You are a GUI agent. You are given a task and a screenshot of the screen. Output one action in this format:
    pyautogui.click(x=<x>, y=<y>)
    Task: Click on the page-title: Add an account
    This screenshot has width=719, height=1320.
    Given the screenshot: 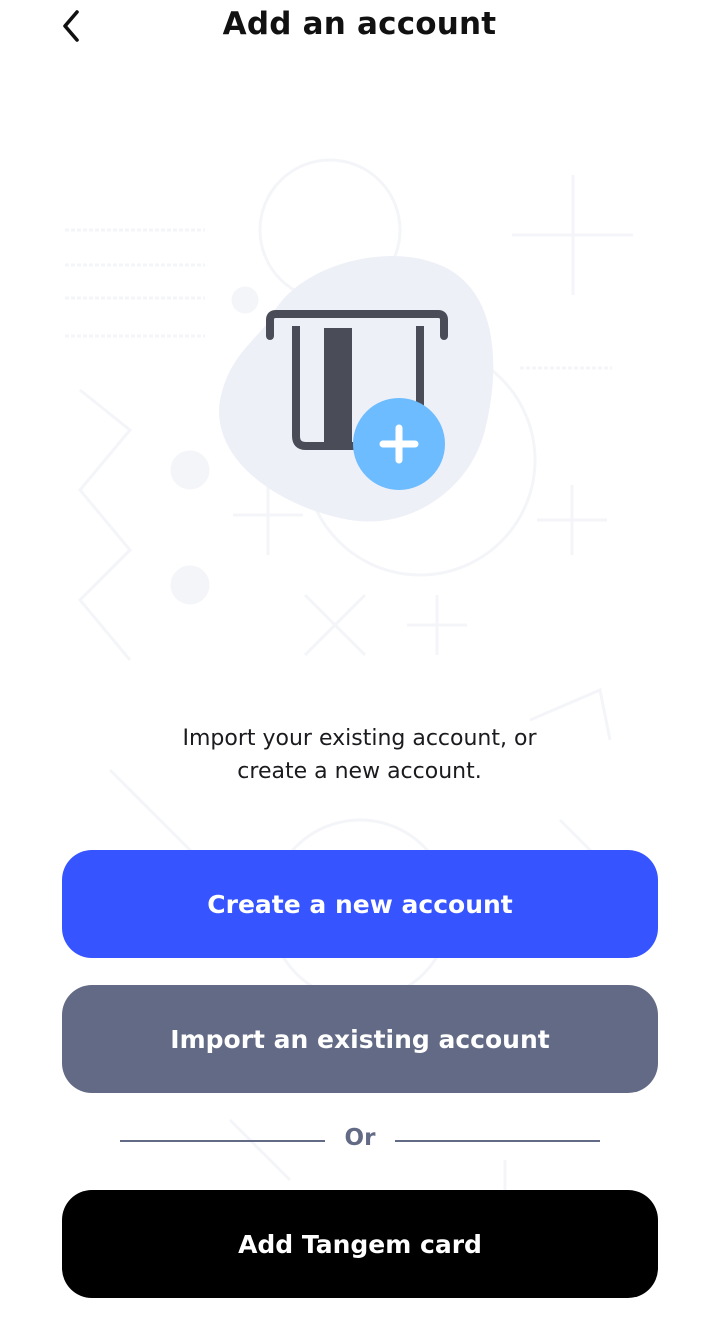 What is the action you would take?
    pyautogui.click(x=359, y=24)
    